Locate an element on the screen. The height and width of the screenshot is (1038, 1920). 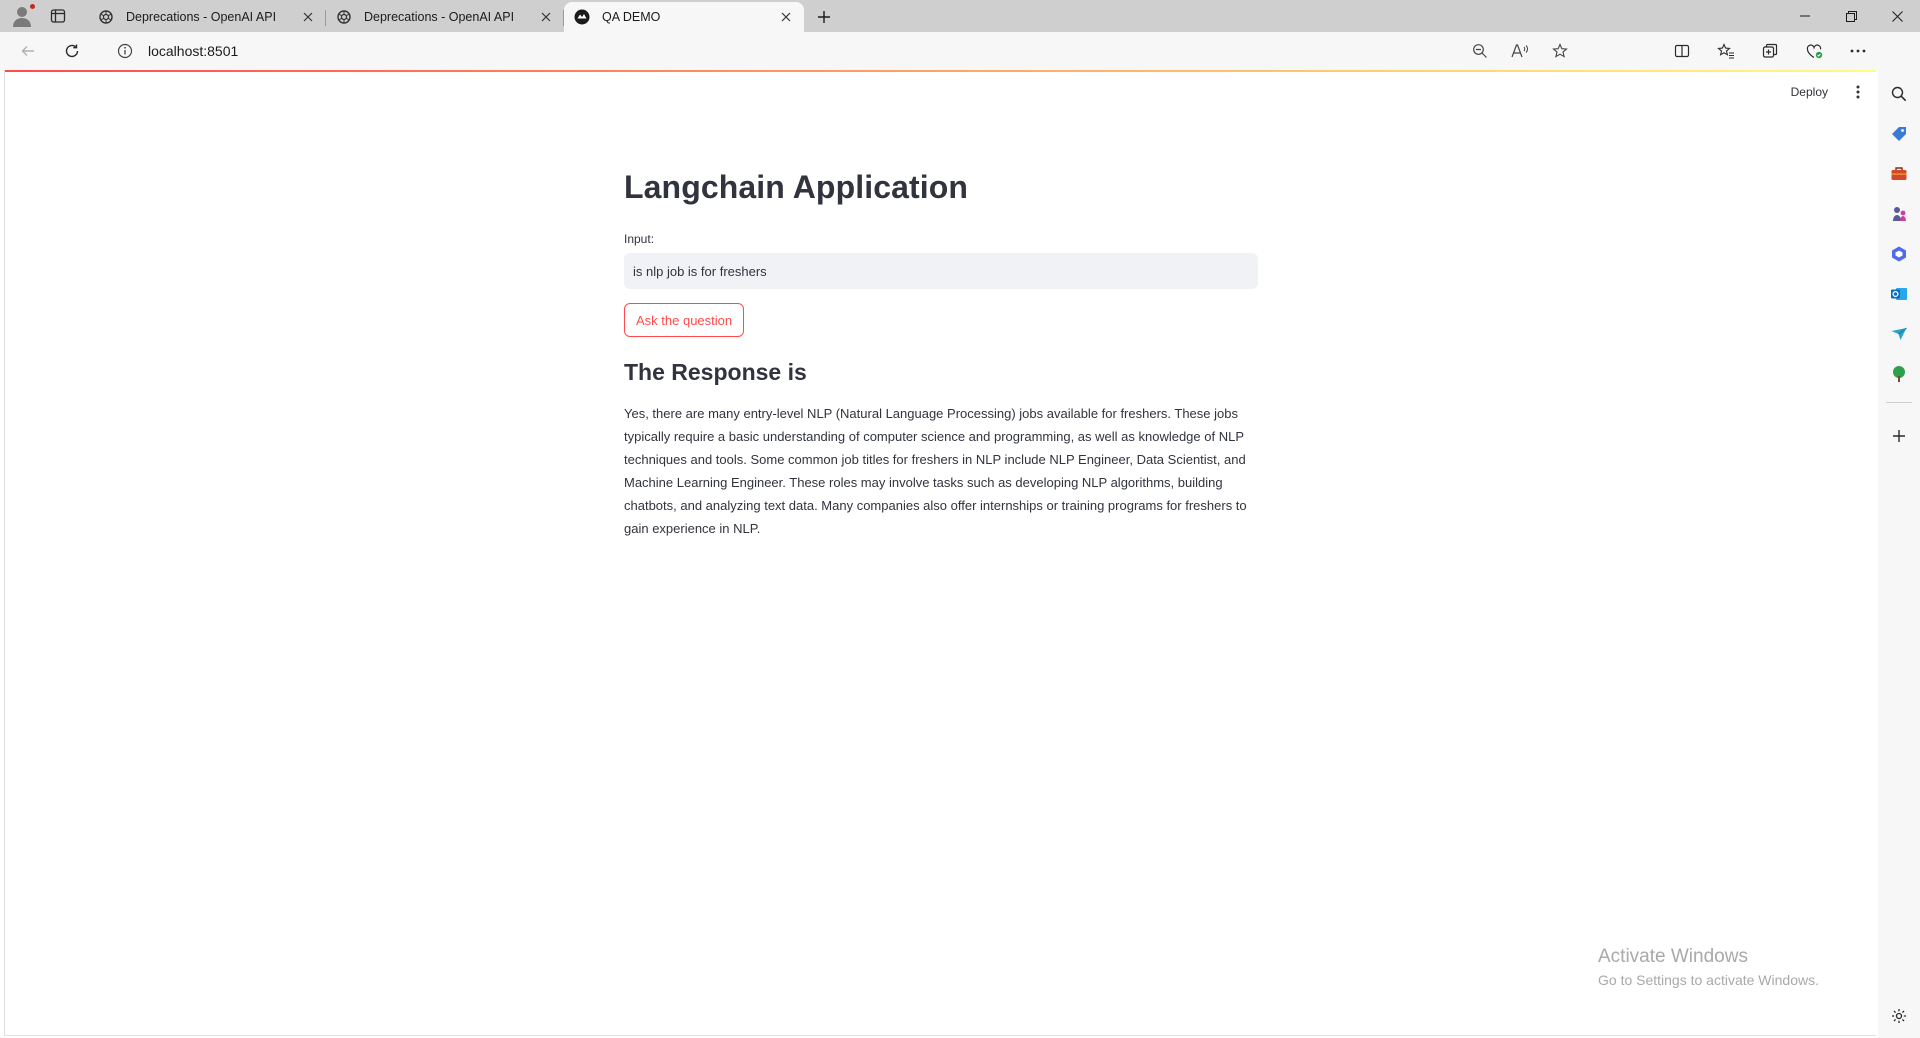
back-button is located at coordinates (28, 51).